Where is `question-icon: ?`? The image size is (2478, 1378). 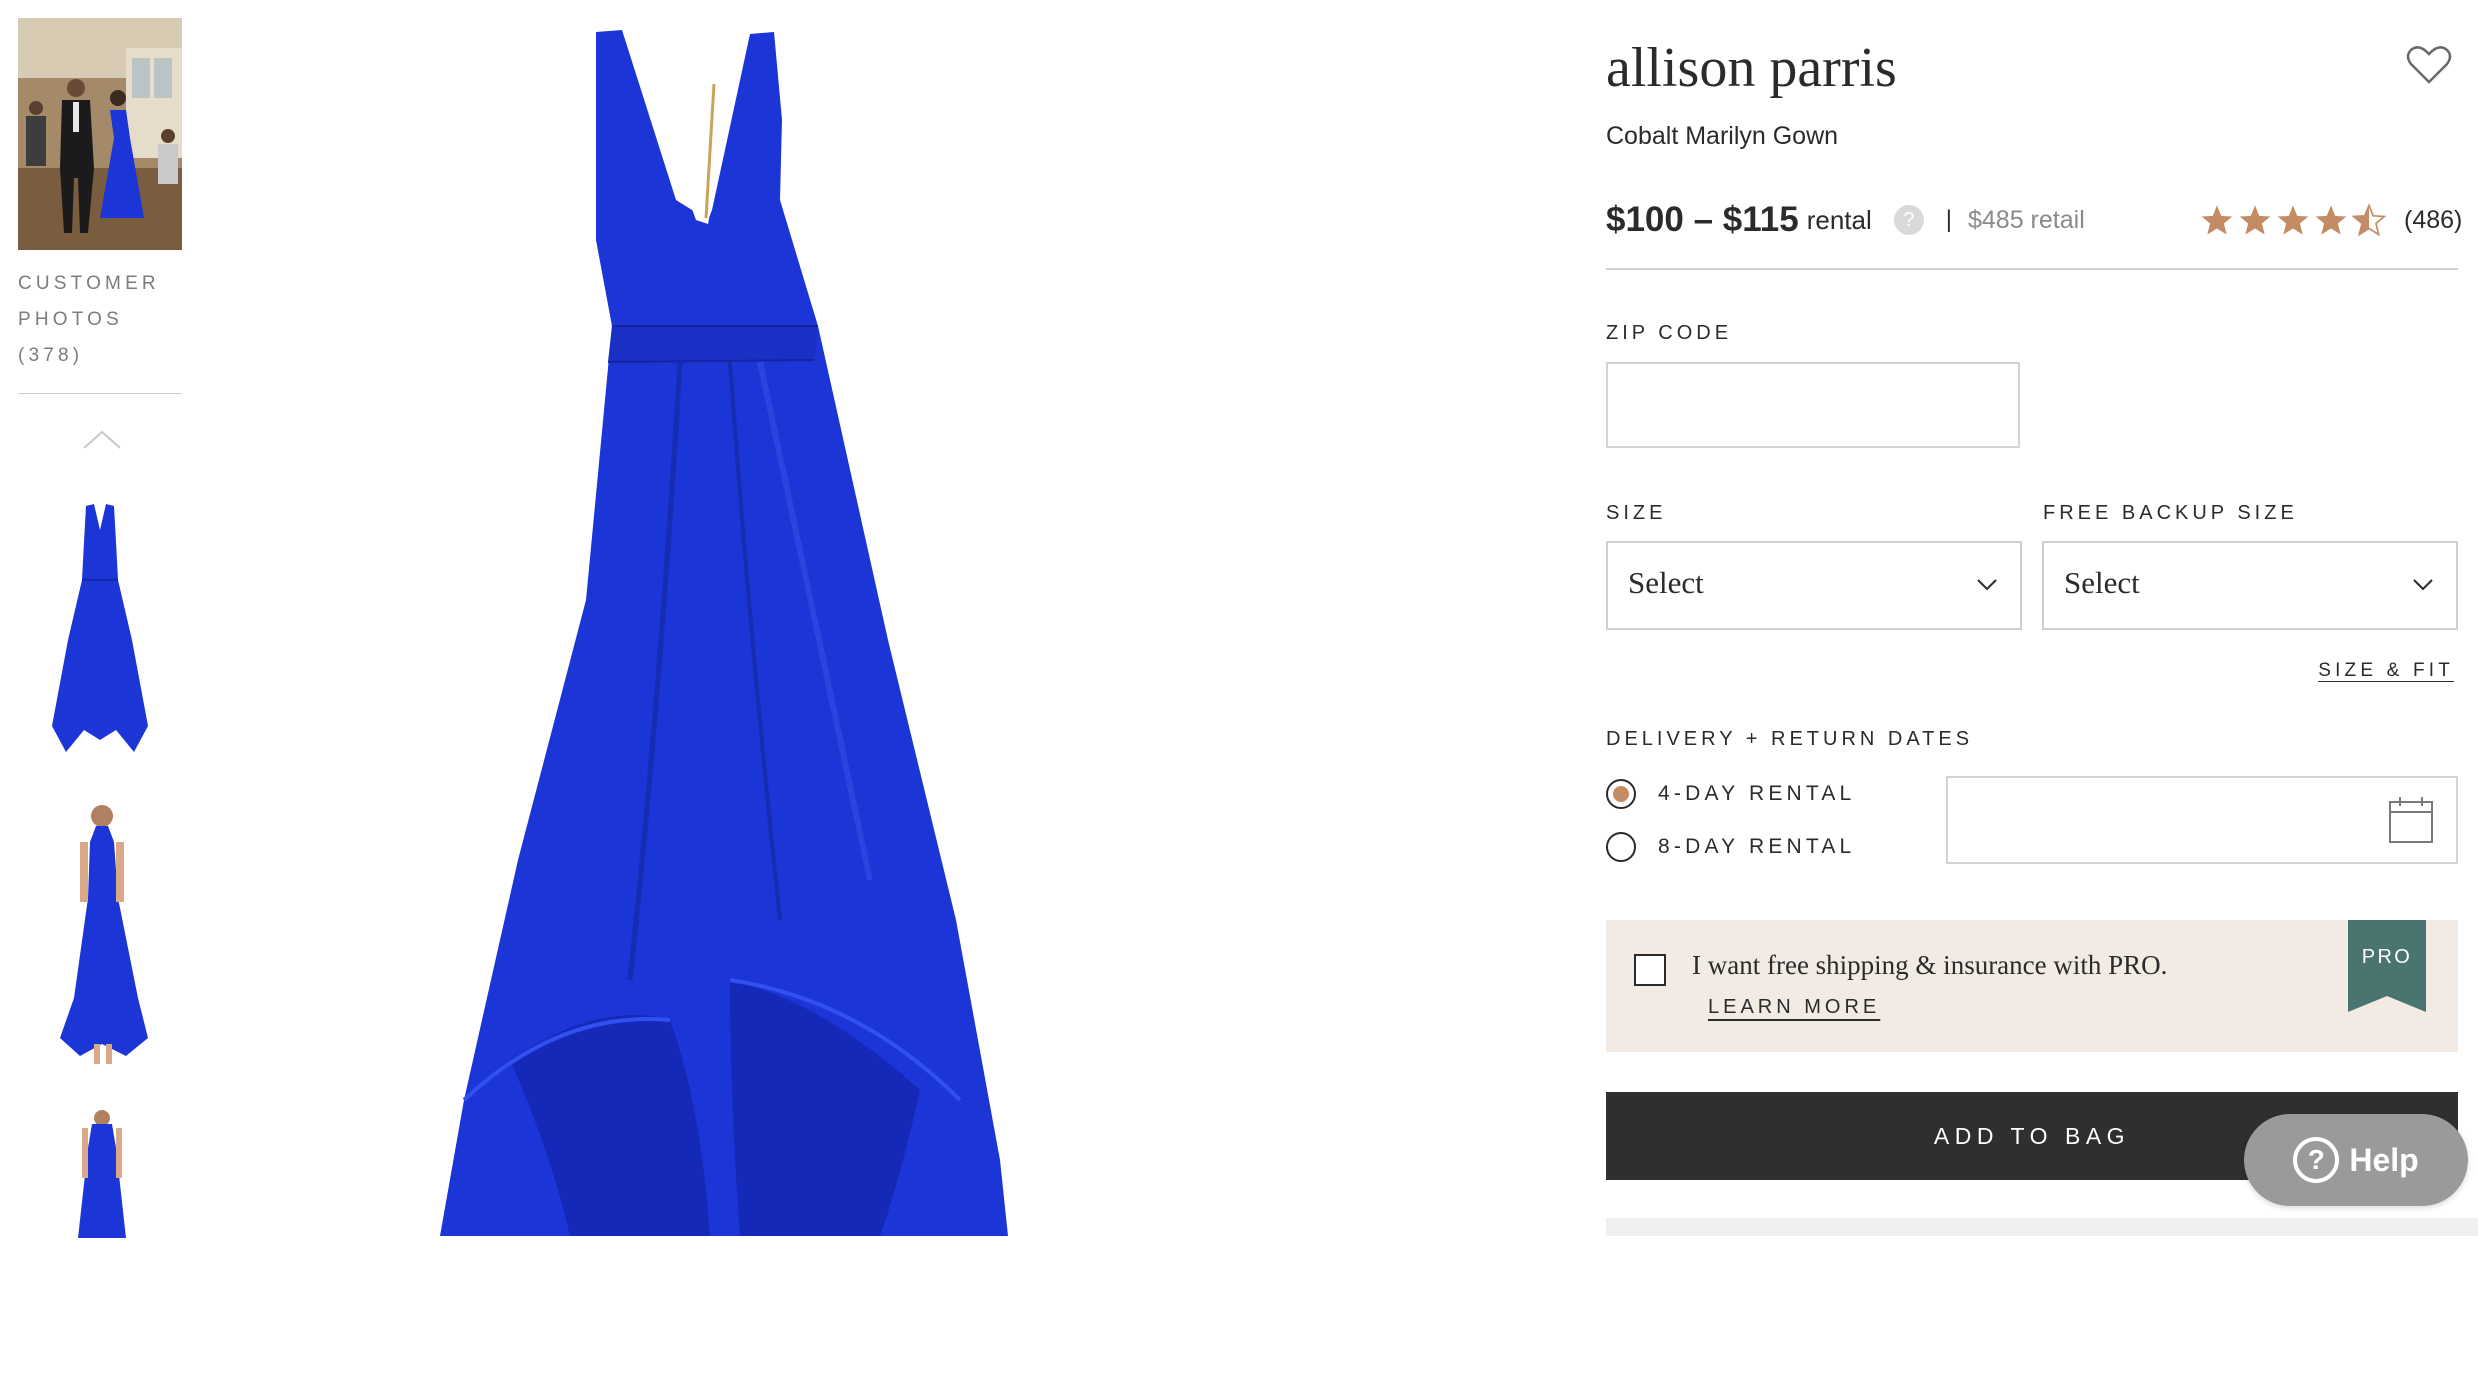 question-icon: ? is located at coordinates (2316, 1160).